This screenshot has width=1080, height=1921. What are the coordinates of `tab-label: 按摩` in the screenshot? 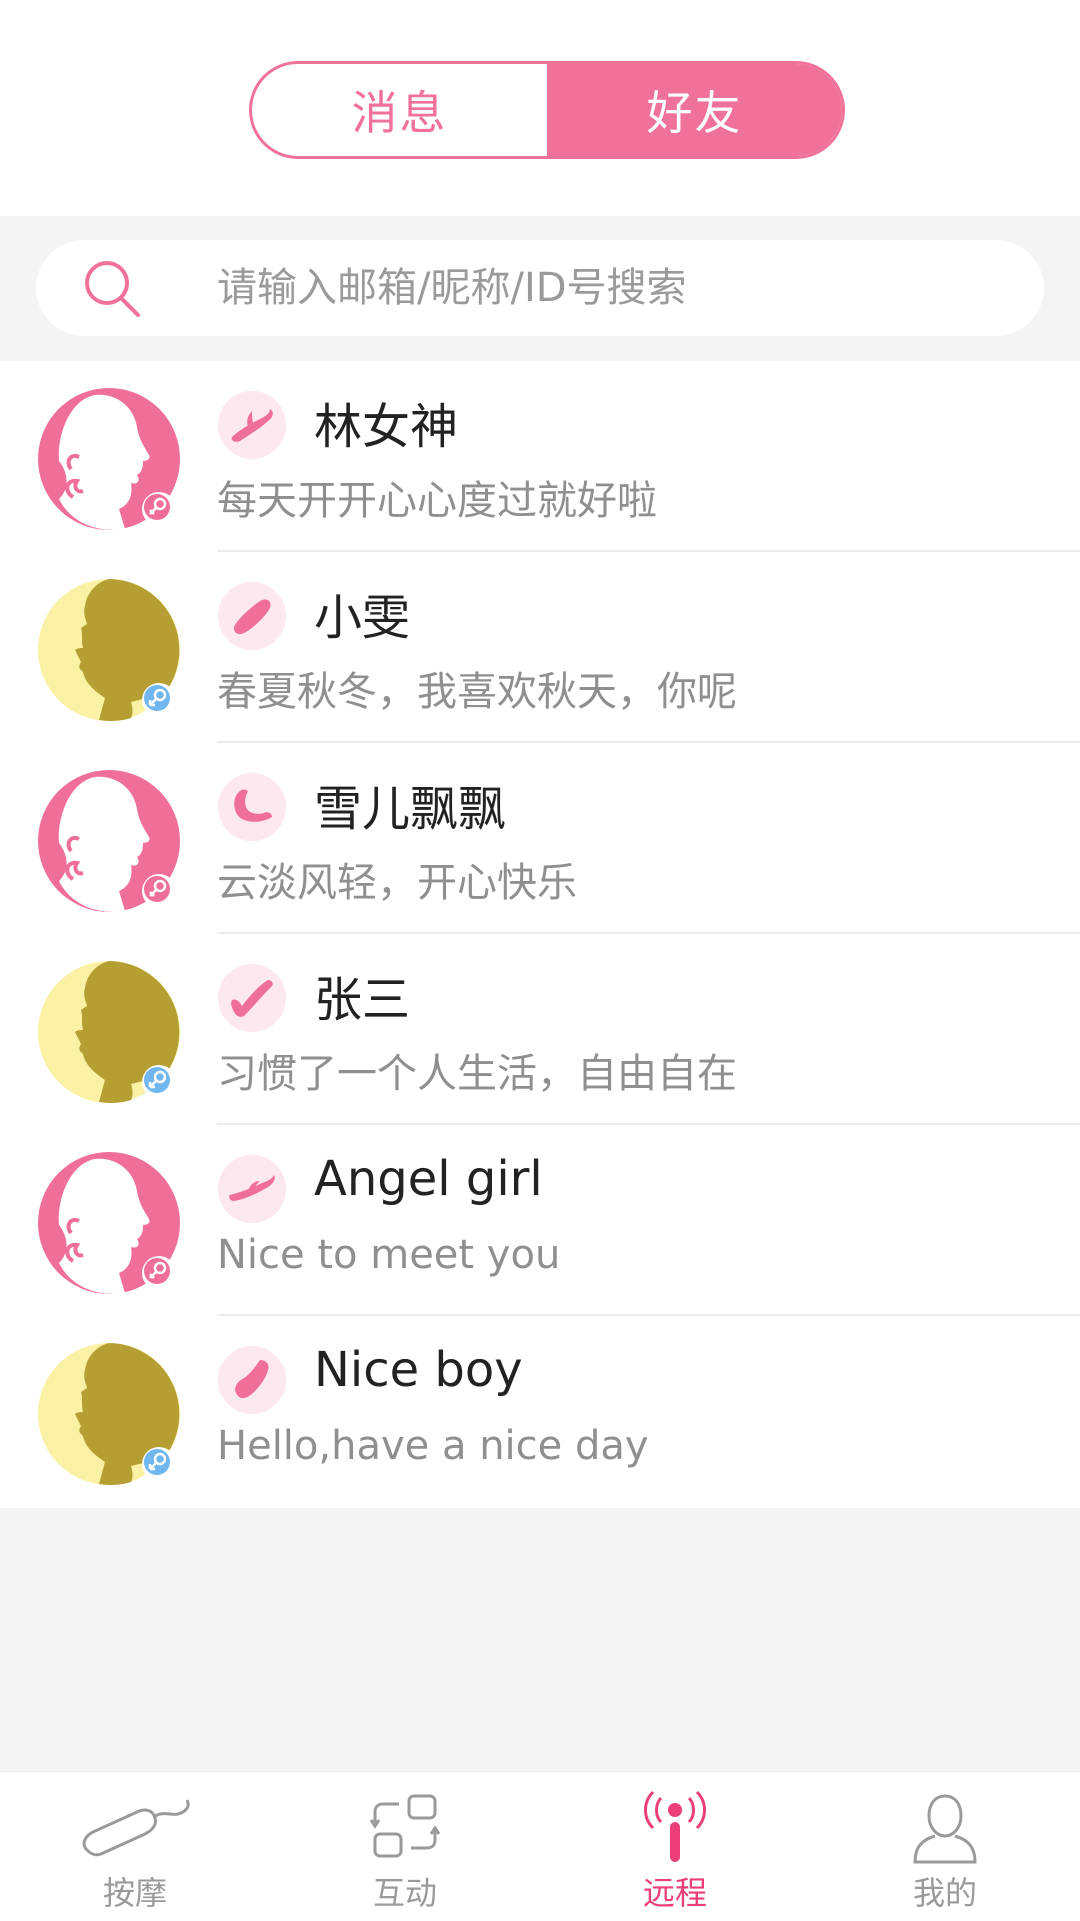 It's located at (134, 1893).